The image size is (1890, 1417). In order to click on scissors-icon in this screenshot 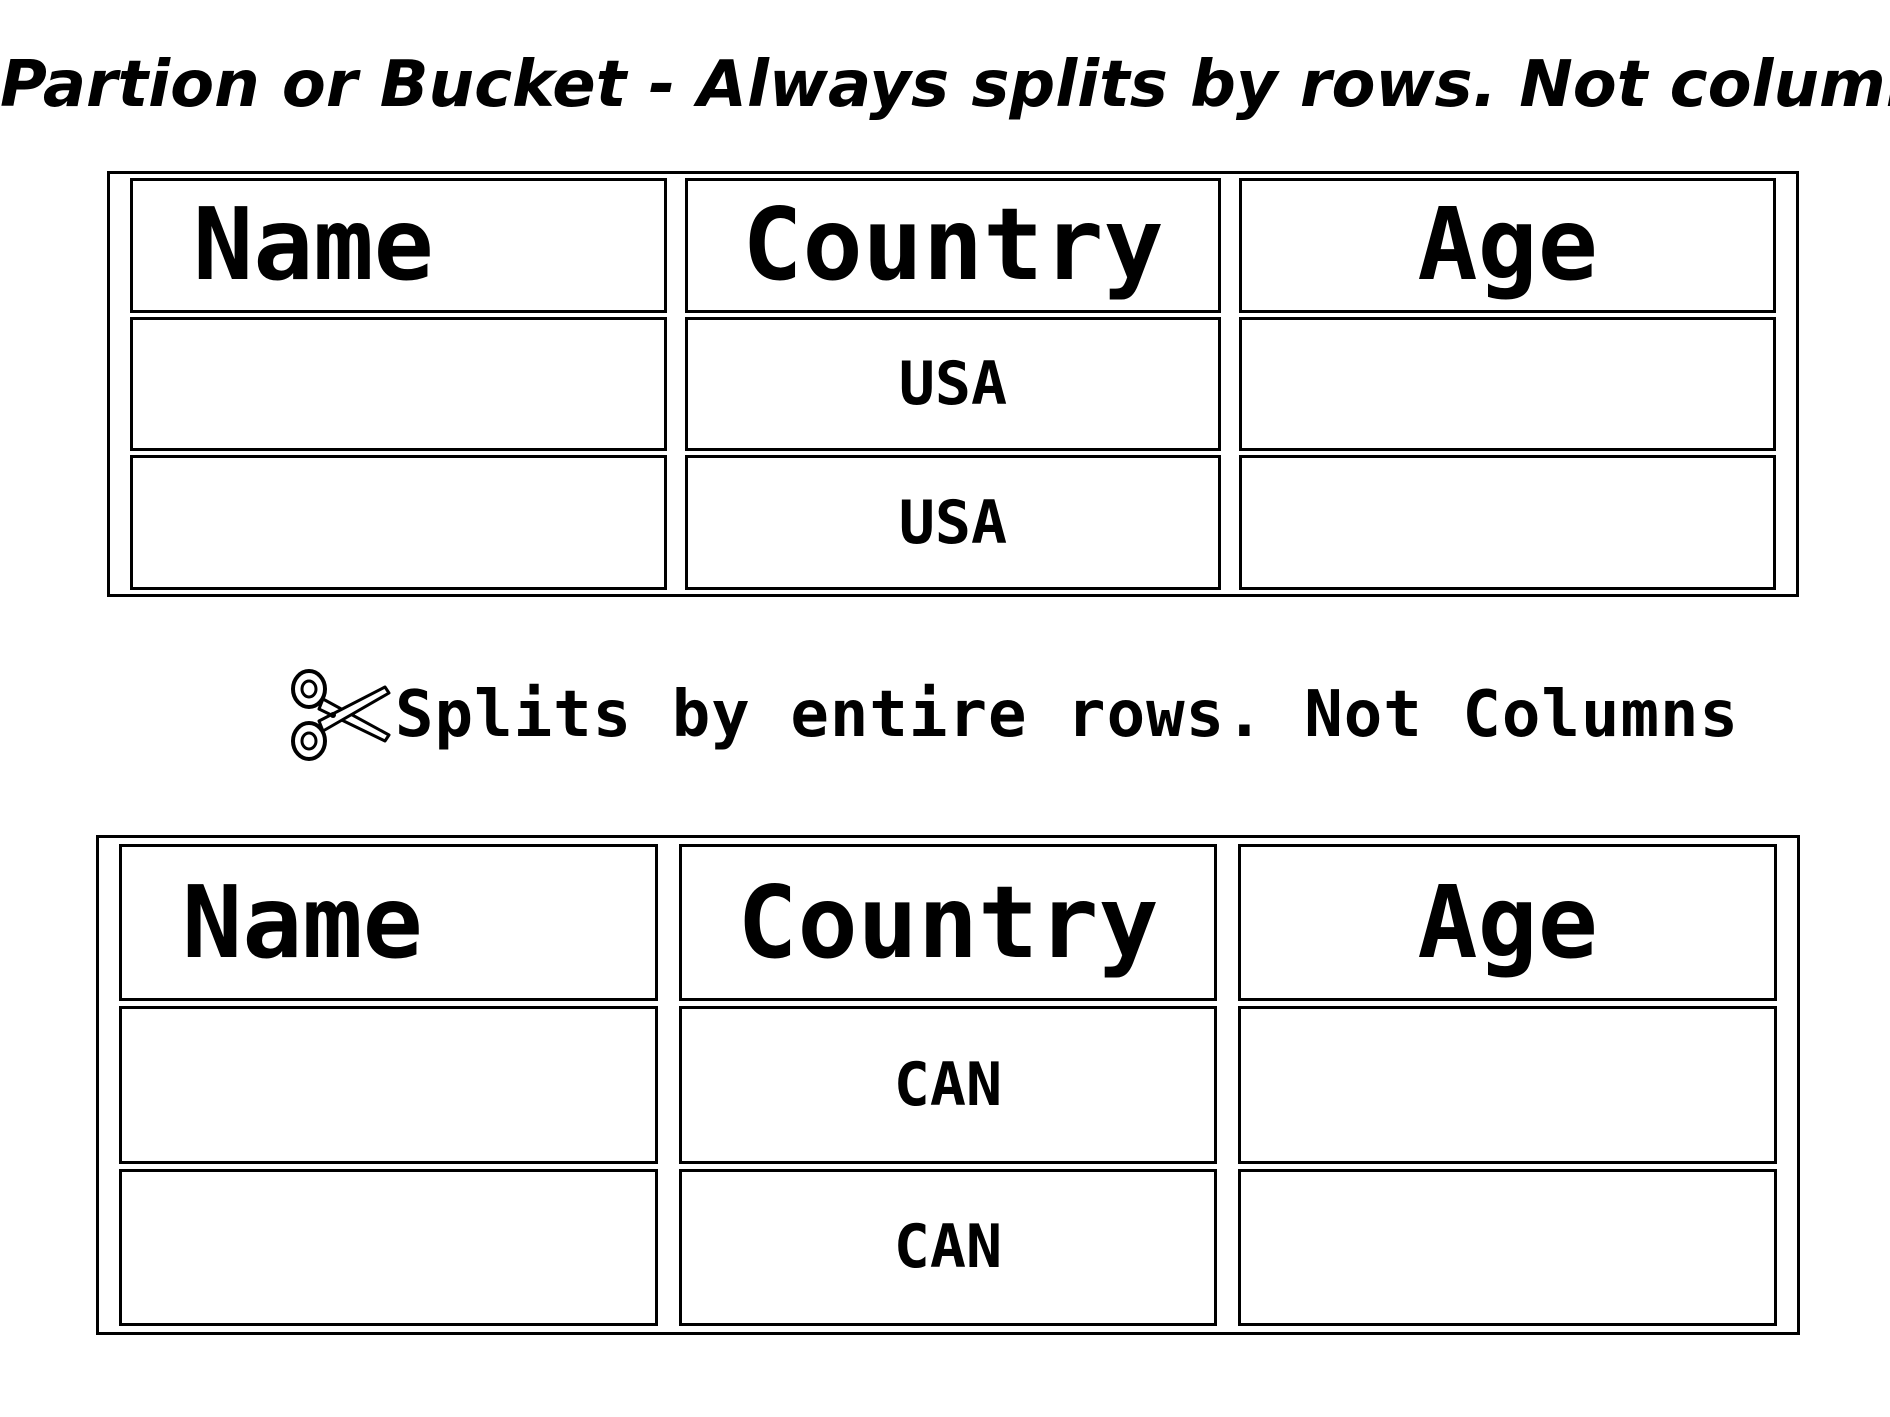, I will do `click(341, 715)`.